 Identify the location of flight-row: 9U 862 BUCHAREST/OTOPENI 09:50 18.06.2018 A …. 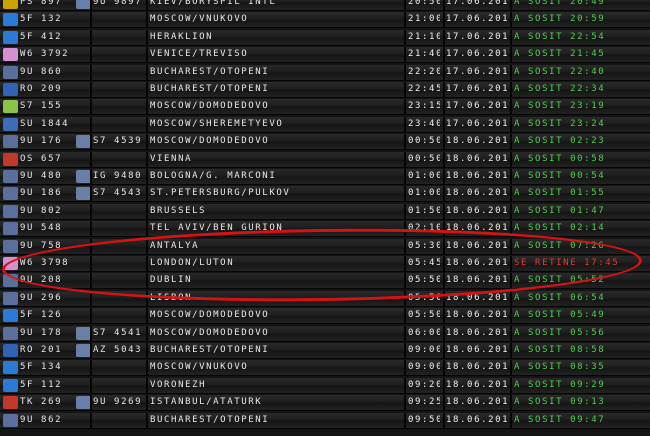
(325, 420).